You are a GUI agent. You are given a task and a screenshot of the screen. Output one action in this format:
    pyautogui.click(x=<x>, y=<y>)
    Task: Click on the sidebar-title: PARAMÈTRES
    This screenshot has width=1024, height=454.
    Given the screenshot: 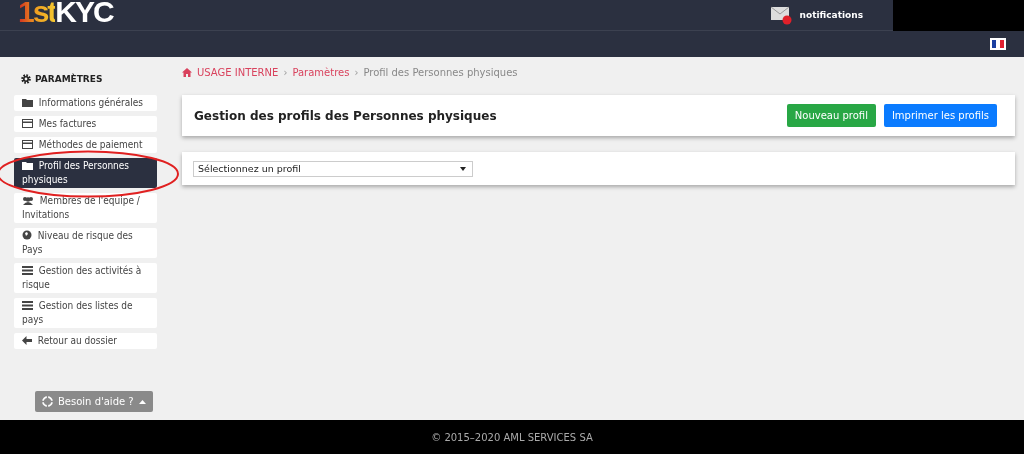 What is the action you would take?
    pyautogui.click(x=69, y=79)
    